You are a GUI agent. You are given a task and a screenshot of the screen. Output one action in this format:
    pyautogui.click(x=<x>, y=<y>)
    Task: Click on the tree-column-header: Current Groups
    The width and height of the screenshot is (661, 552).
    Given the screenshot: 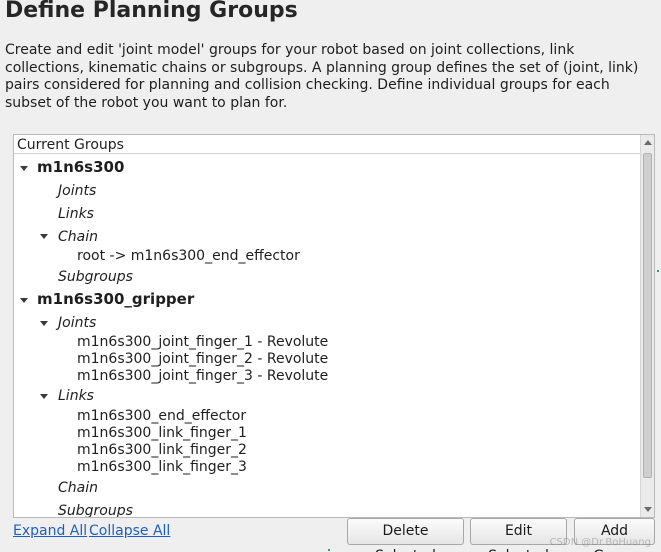 What is the action you would take?
    pyautogui.click(x=327, y=144)
    